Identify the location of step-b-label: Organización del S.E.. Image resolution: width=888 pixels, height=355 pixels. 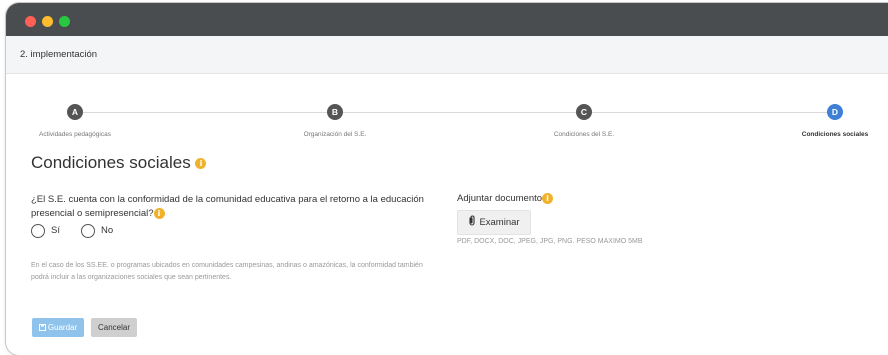
(335, 134).